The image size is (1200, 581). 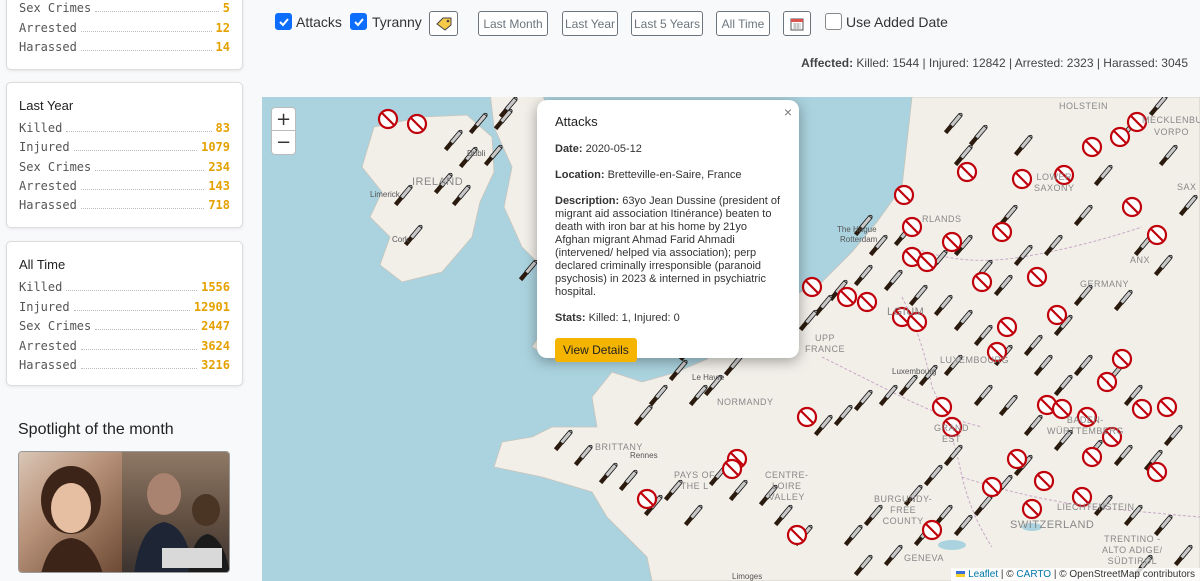 I want to click on use-added-date-label: Use Added Date, so click(x=897, y=22).